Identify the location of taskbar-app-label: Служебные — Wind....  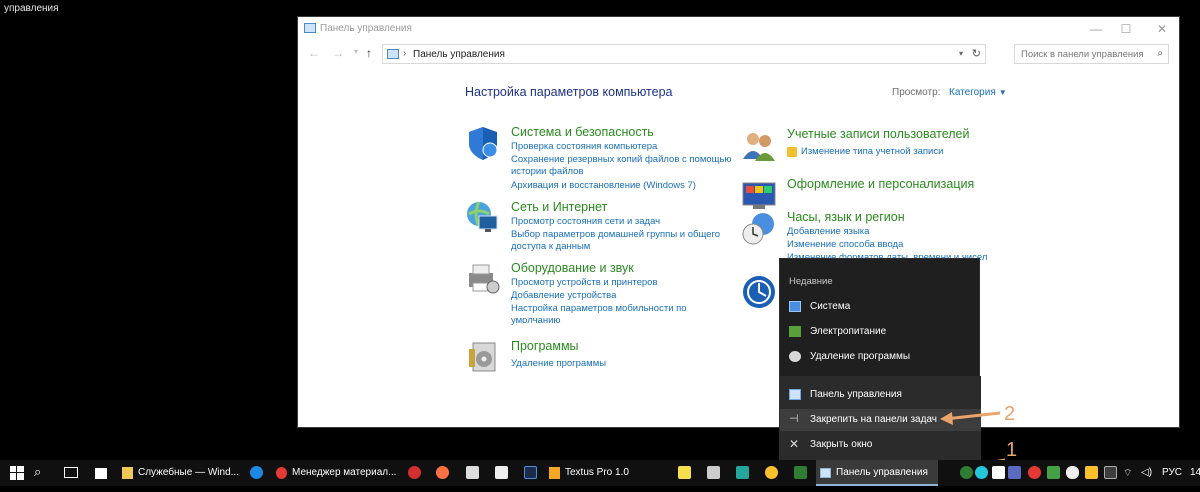
(188, 472).